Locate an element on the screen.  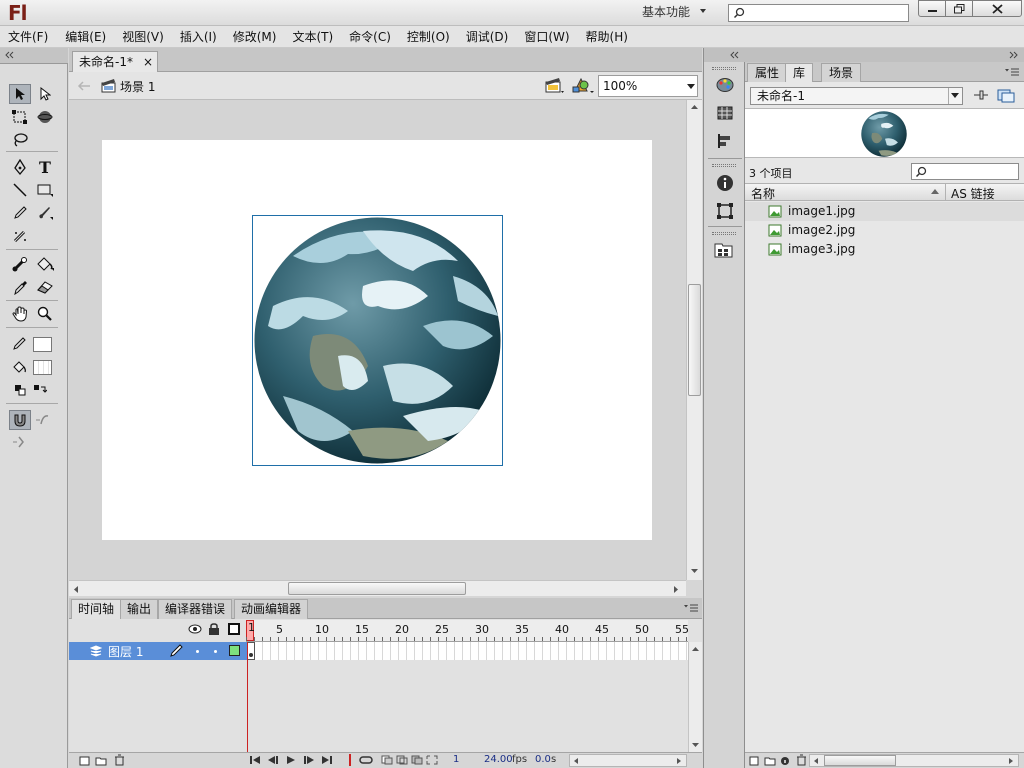
close-window-button is located at coordinates (997, 8).